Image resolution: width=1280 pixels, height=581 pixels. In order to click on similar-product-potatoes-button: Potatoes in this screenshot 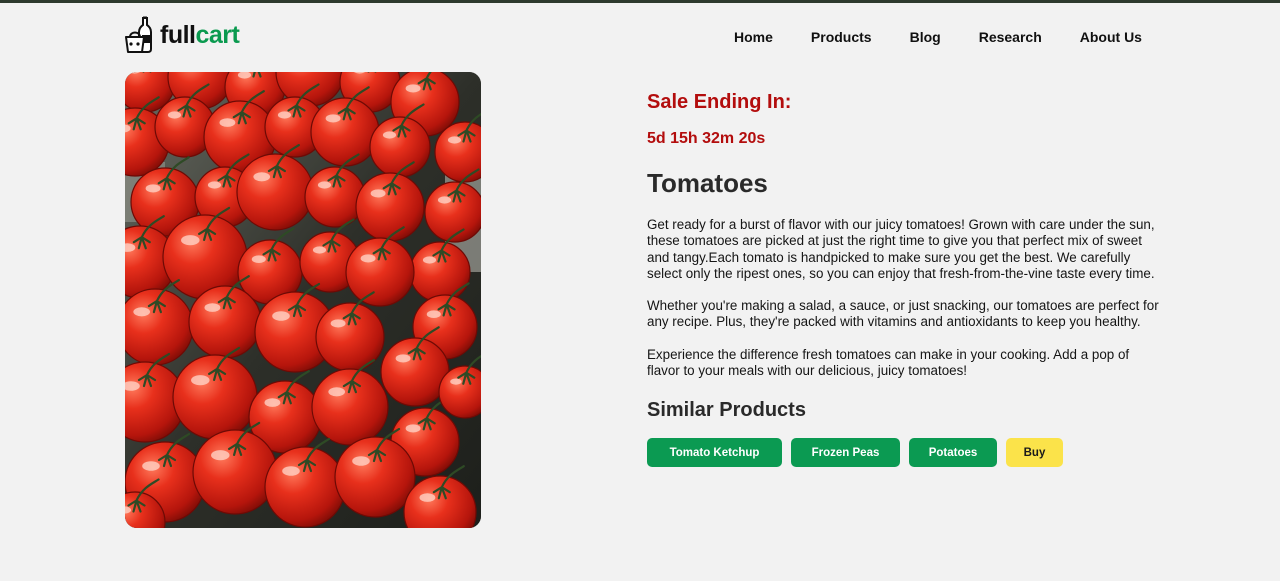, I will do `click(953, 453)`.